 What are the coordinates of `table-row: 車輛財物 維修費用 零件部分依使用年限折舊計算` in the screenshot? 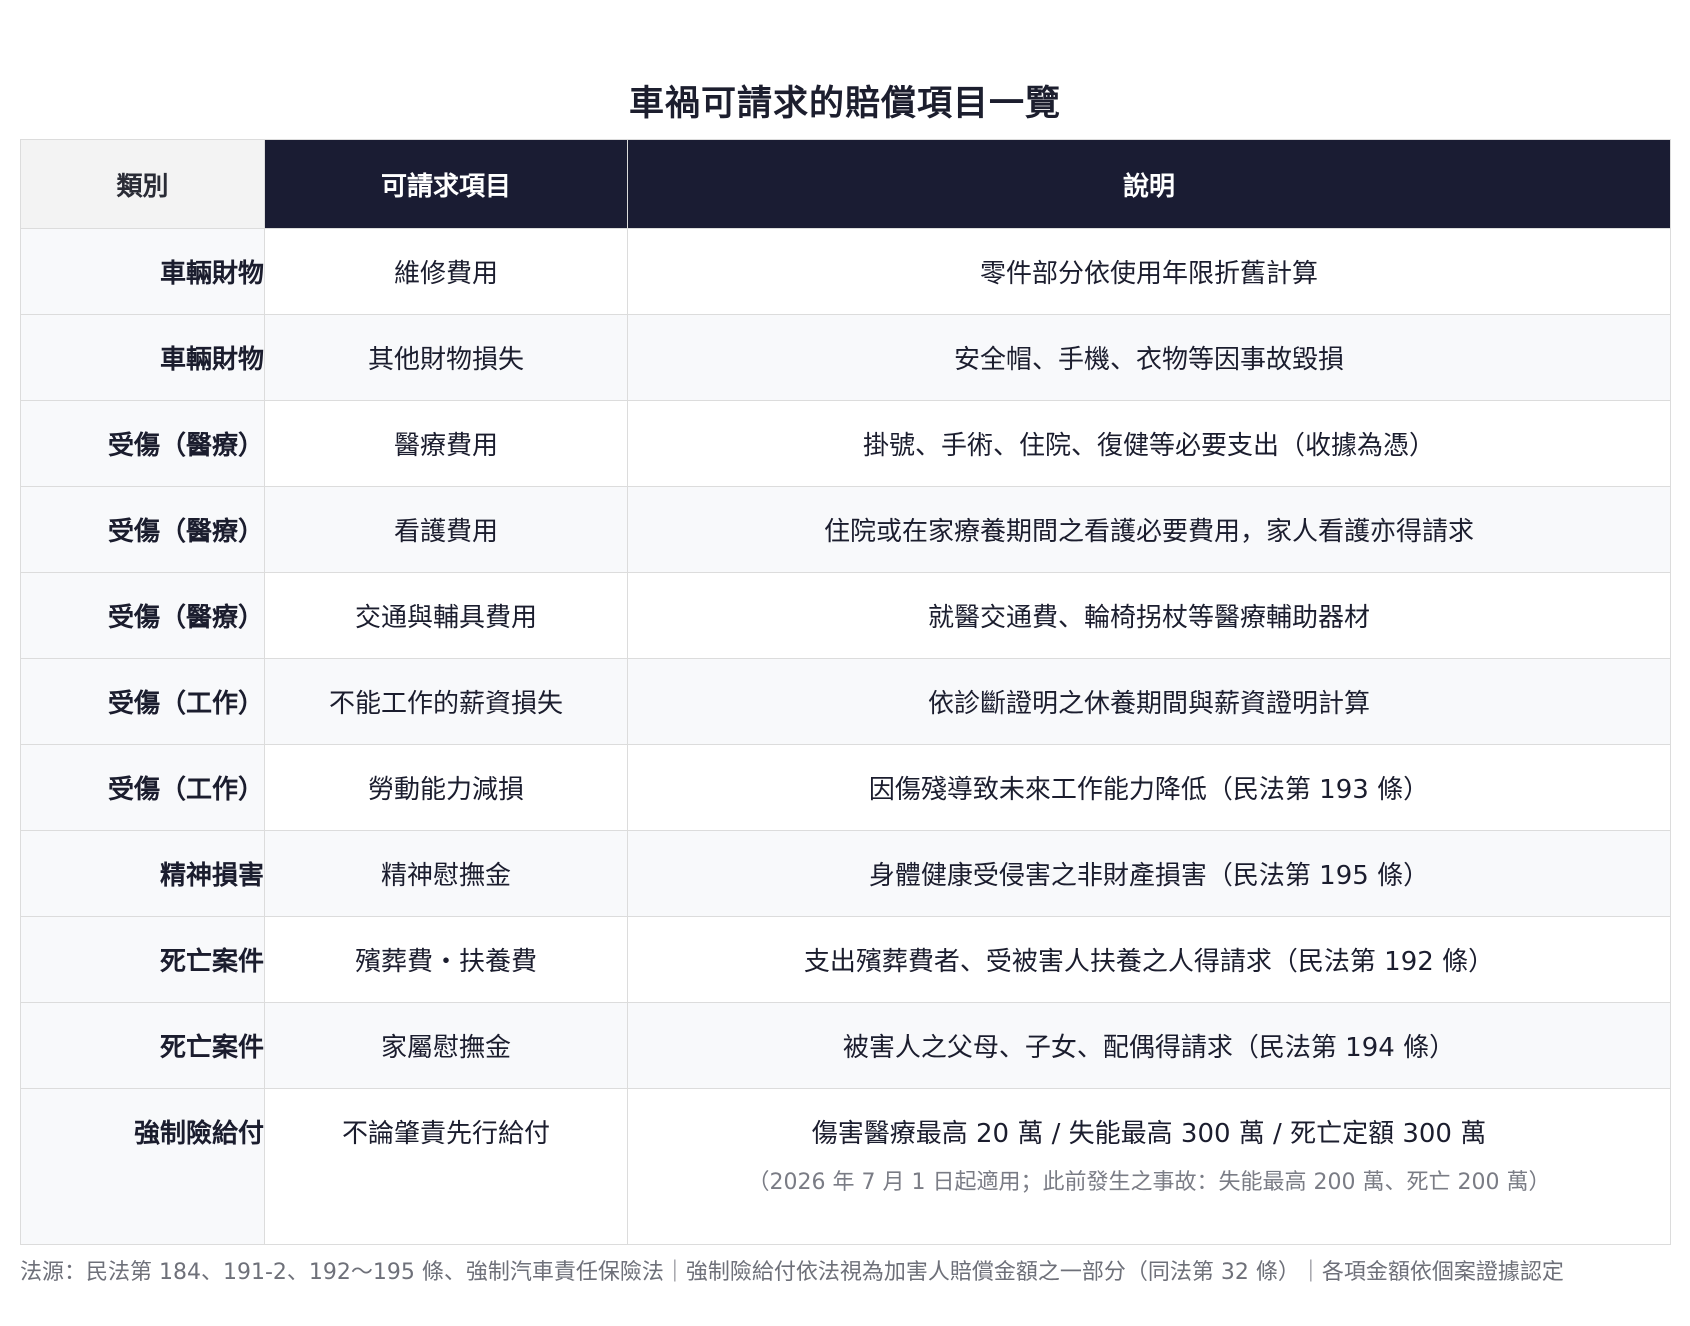 It's located at (845, 271).